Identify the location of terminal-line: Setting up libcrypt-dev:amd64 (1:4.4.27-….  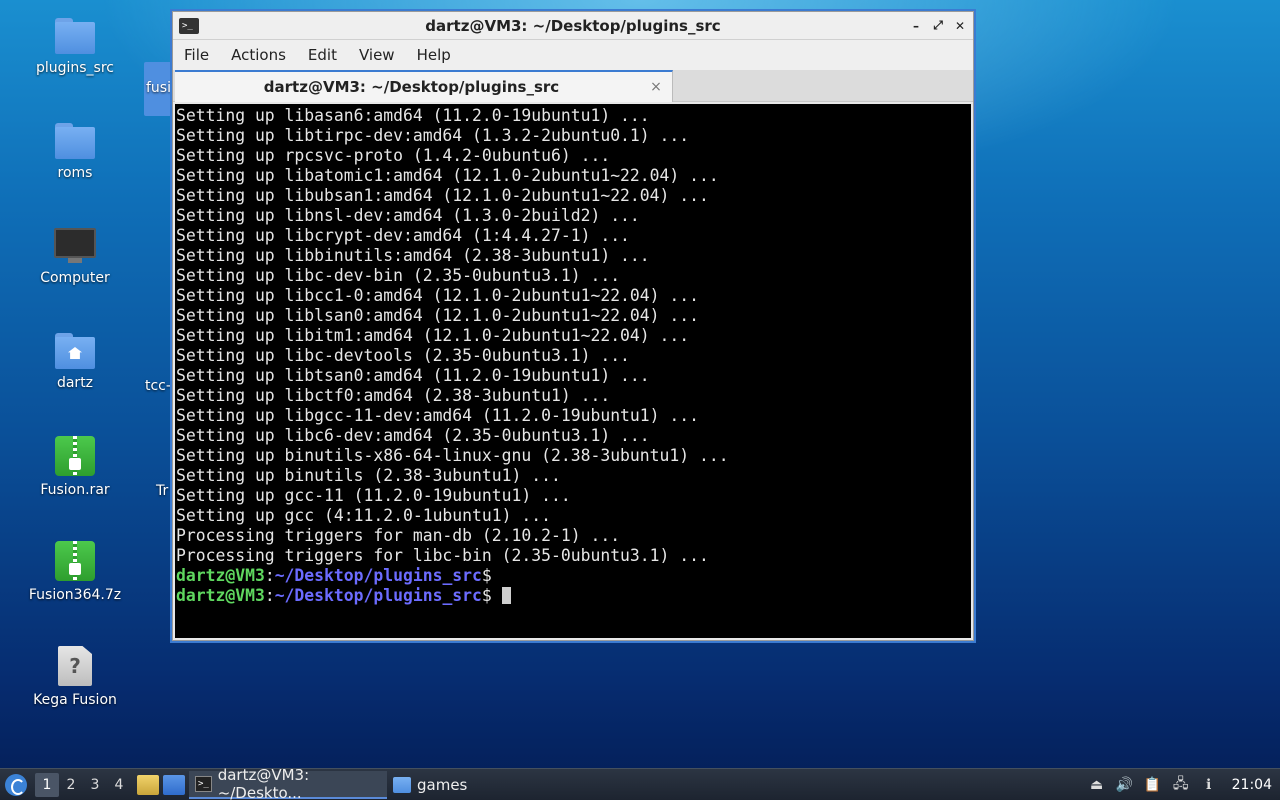
(403, 235).